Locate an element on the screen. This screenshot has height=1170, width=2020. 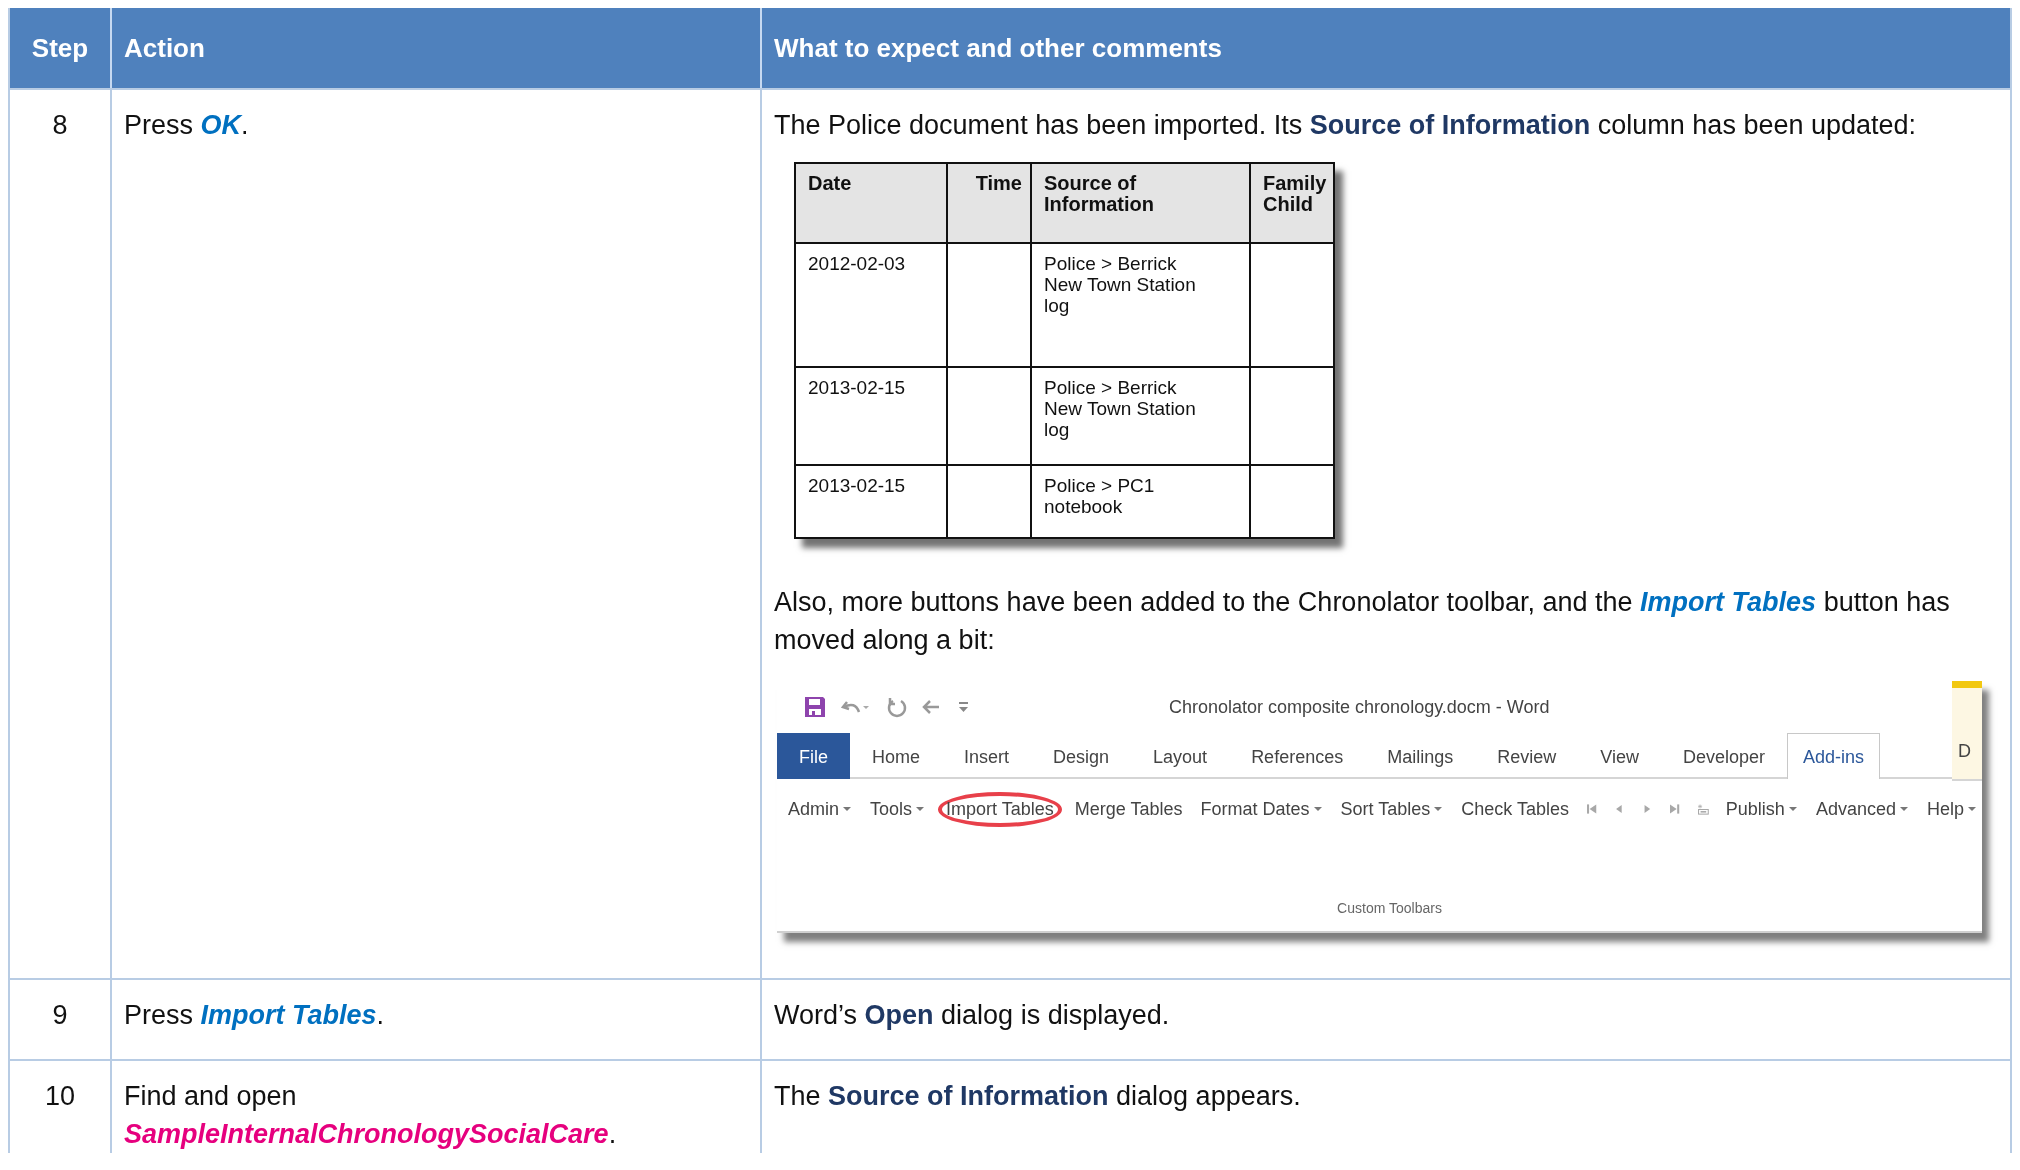
column-header: What to expect and other comments is located at coordinates (1385, 48).